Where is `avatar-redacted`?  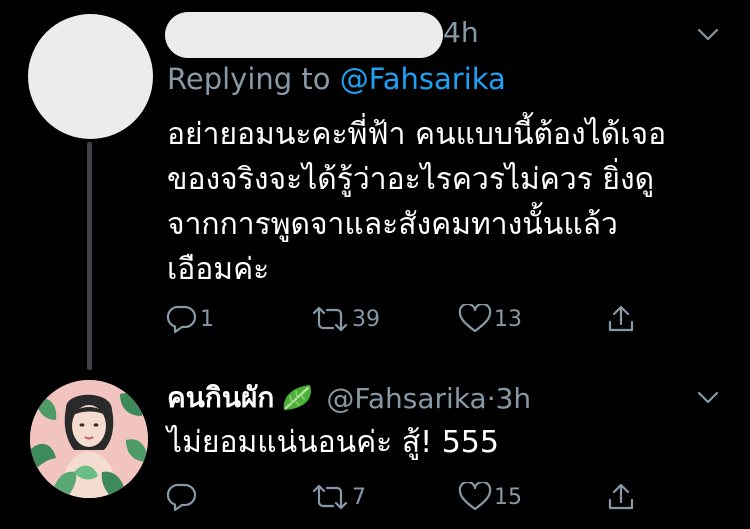
avatar-redacted is located at coordinates (90, 76).